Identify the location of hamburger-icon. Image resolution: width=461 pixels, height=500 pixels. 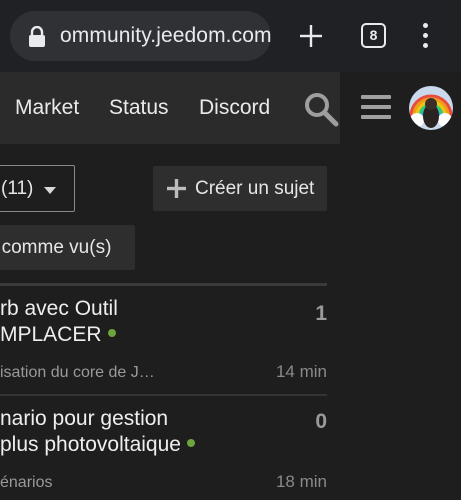
(376, 107).